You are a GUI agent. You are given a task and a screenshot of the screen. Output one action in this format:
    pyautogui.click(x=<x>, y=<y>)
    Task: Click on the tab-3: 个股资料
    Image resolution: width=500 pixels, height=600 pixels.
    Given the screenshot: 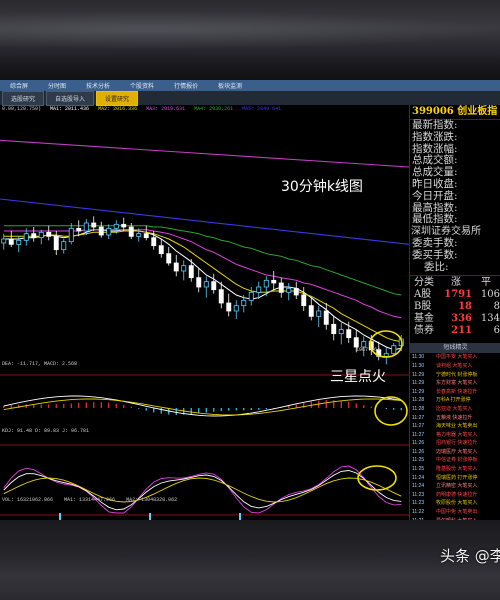 What is the action you would take?
    pyautogui.click(x=142, y=85)
    